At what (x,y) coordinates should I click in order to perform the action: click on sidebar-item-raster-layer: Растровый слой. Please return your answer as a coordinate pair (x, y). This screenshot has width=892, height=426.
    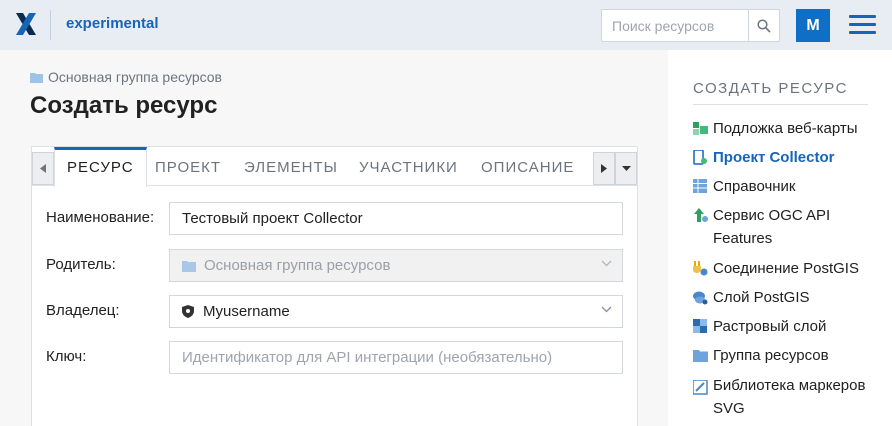
    Looking at the image, I should click on (780, 326).